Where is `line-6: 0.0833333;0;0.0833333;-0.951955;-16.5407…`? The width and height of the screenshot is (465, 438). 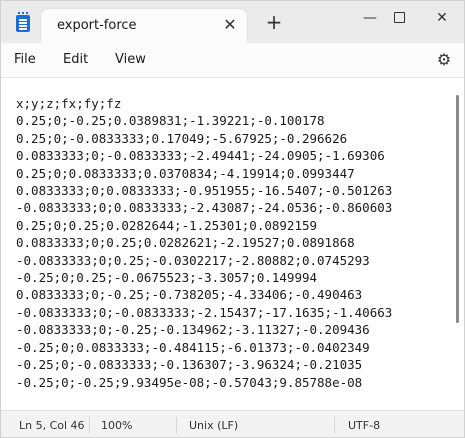
line-6: 0.0833333;0;0.0833333;-0.951955;-16.5407… is located at coordinates (204, 191).